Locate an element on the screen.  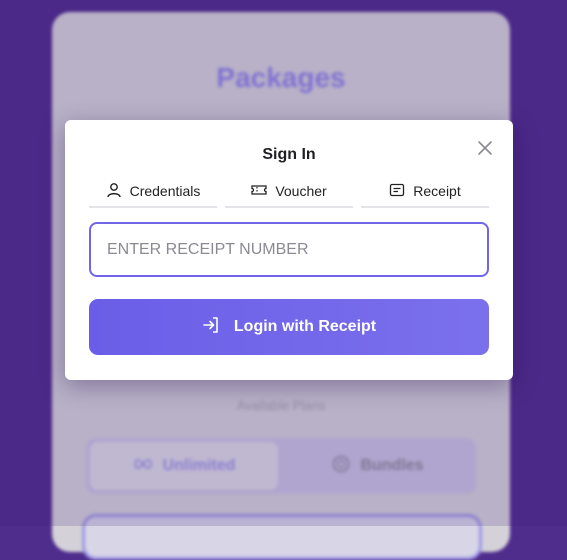
tab-credentials: Credentials is located at coordinates (153, 192).